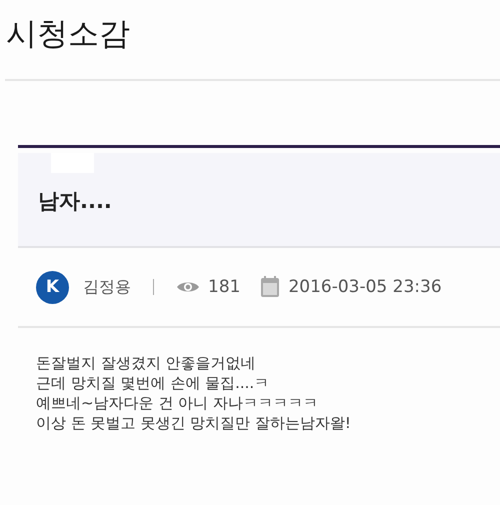 This screenshot has height=505, width=500. I want to click on body-text-line: 근데 망치질 몇번에 손에 물집....ㅋ, so click(153, 383).